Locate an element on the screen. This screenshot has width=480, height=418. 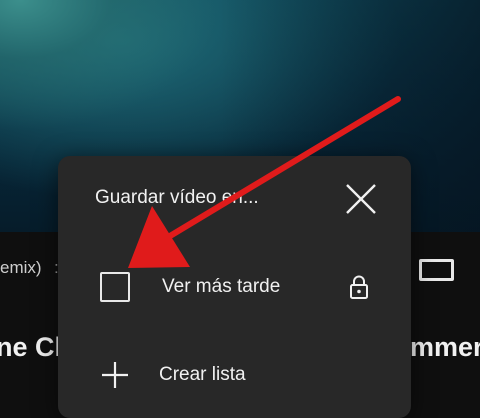
close-icon is located at coordinates (361, 199).